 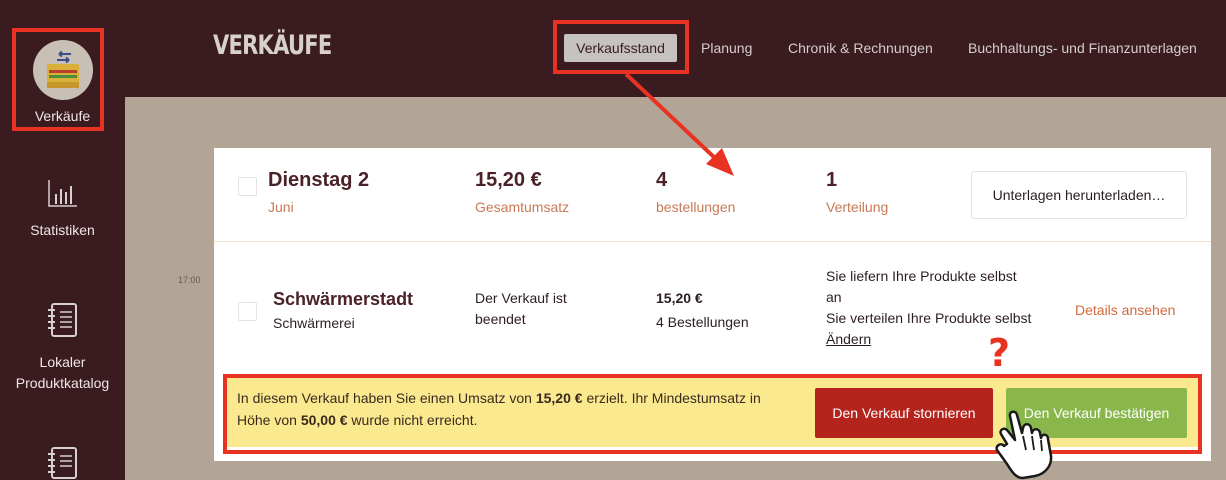 I want to click on day-label: Dienstag 2, so click(x=319, y=180).